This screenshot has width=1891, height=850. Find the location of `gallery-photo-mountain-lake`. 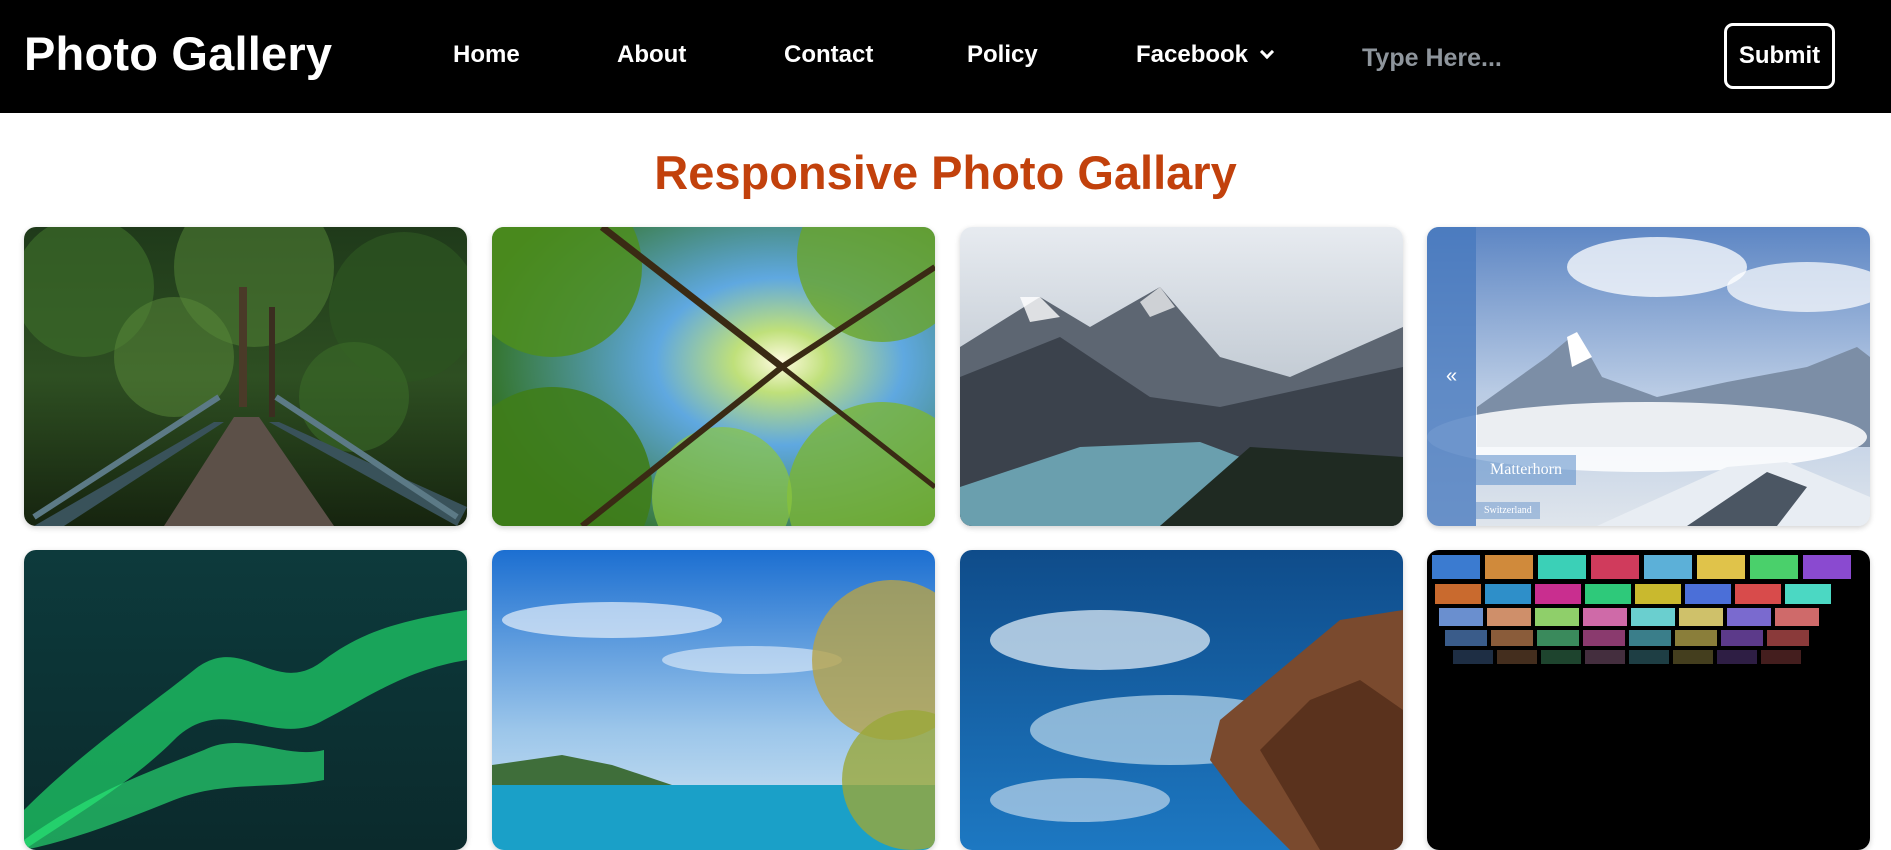

gallery-photo-mountain-lake is located at coordinates (1181, 376).